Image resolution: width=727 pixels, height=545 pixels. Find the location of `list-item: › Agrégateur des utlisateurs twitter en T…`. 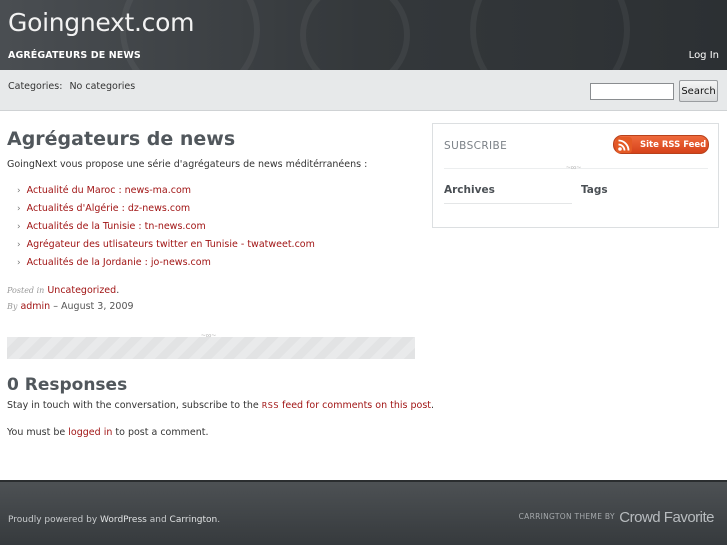

list-item: › Agrégateur des utlisateurs twitter en T… is located at coordinates (166, 248).